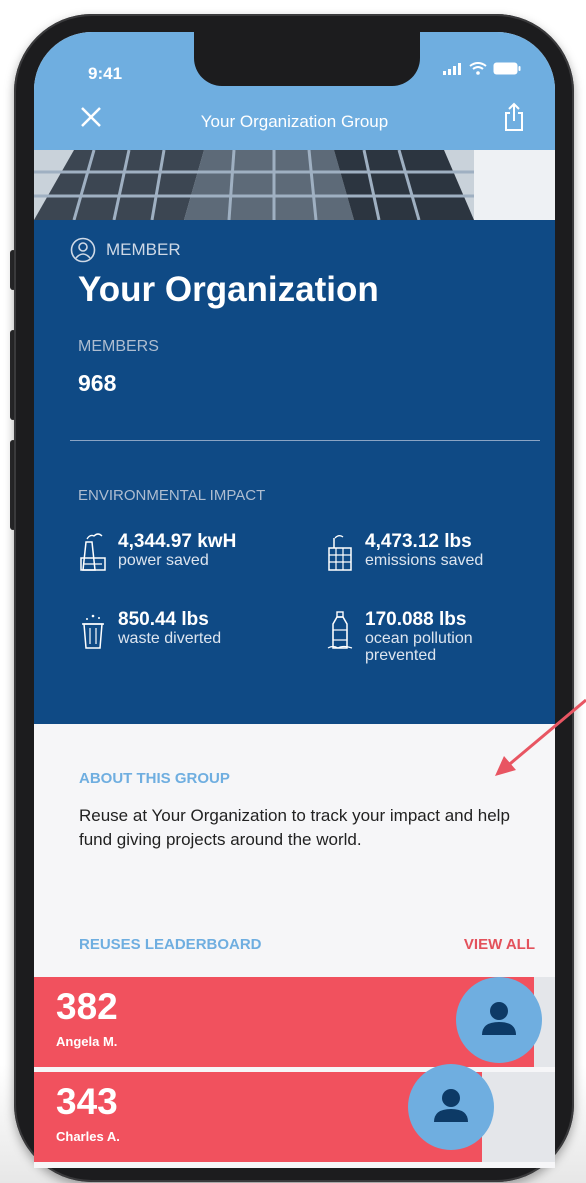  What do you see at coordinates (83, 250) in the screenshot?
I see `user-circle-icon` at bounding box center [83, 250].